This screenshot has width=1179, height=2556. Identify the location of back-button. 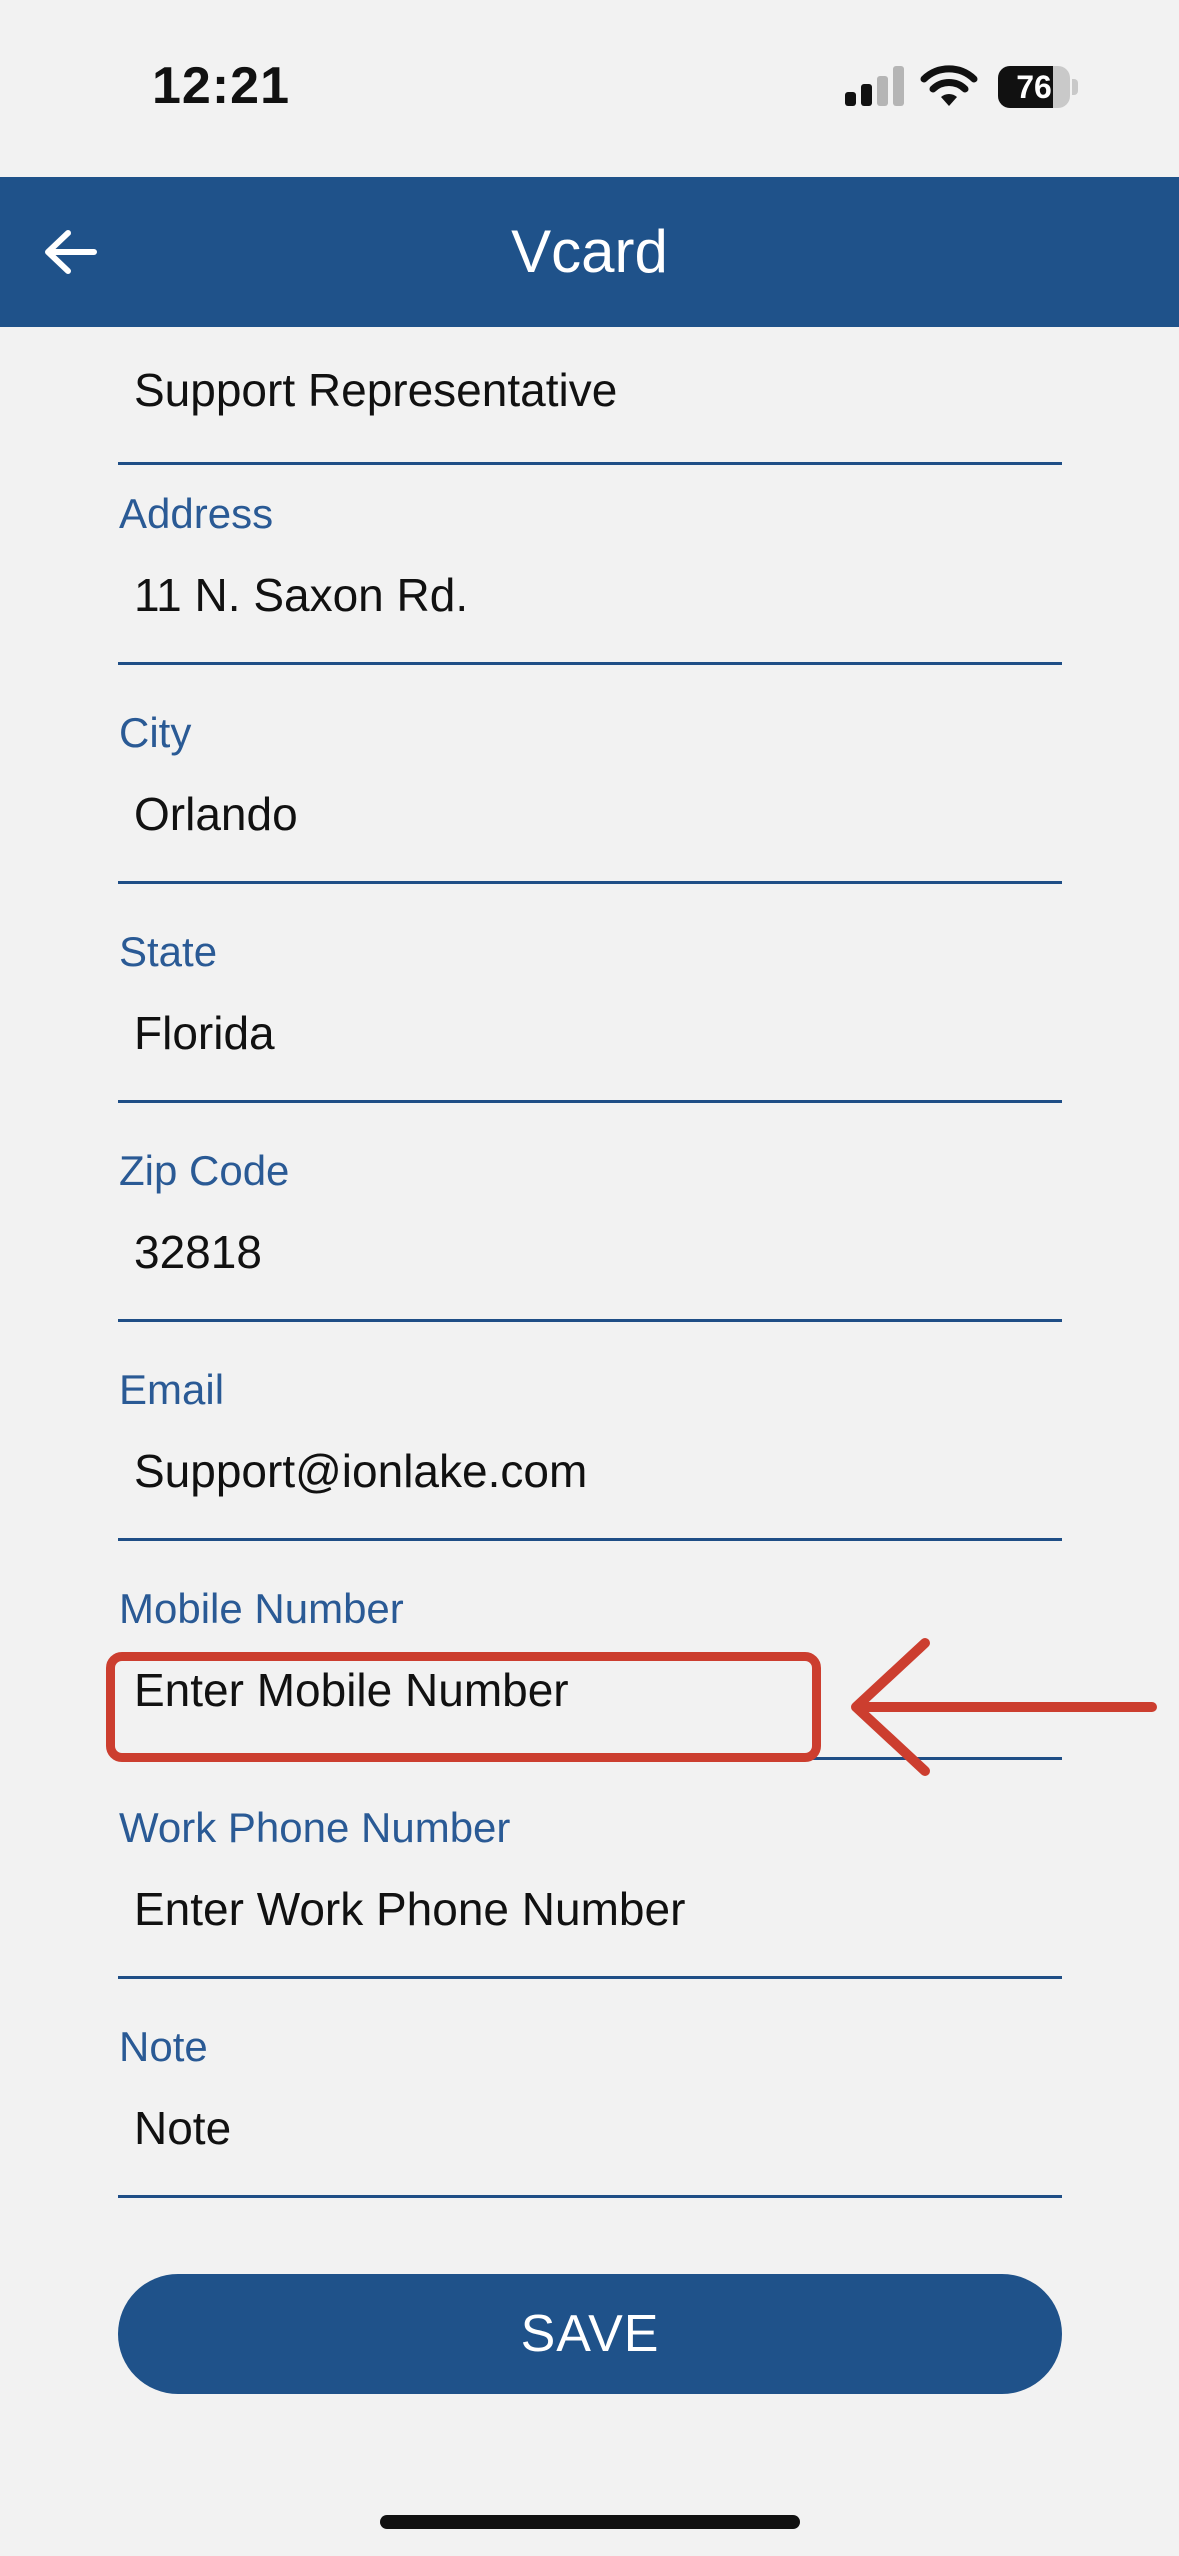
(70, 252).